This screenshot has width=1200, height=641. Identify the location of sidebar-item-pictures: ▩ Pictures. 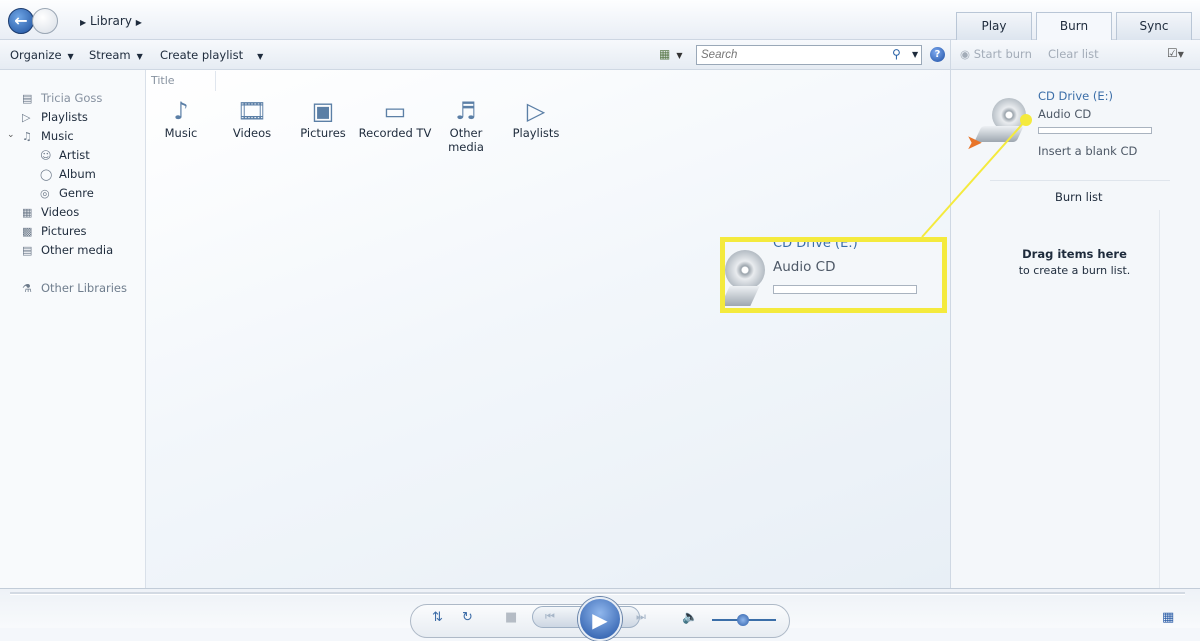
(54, 231).